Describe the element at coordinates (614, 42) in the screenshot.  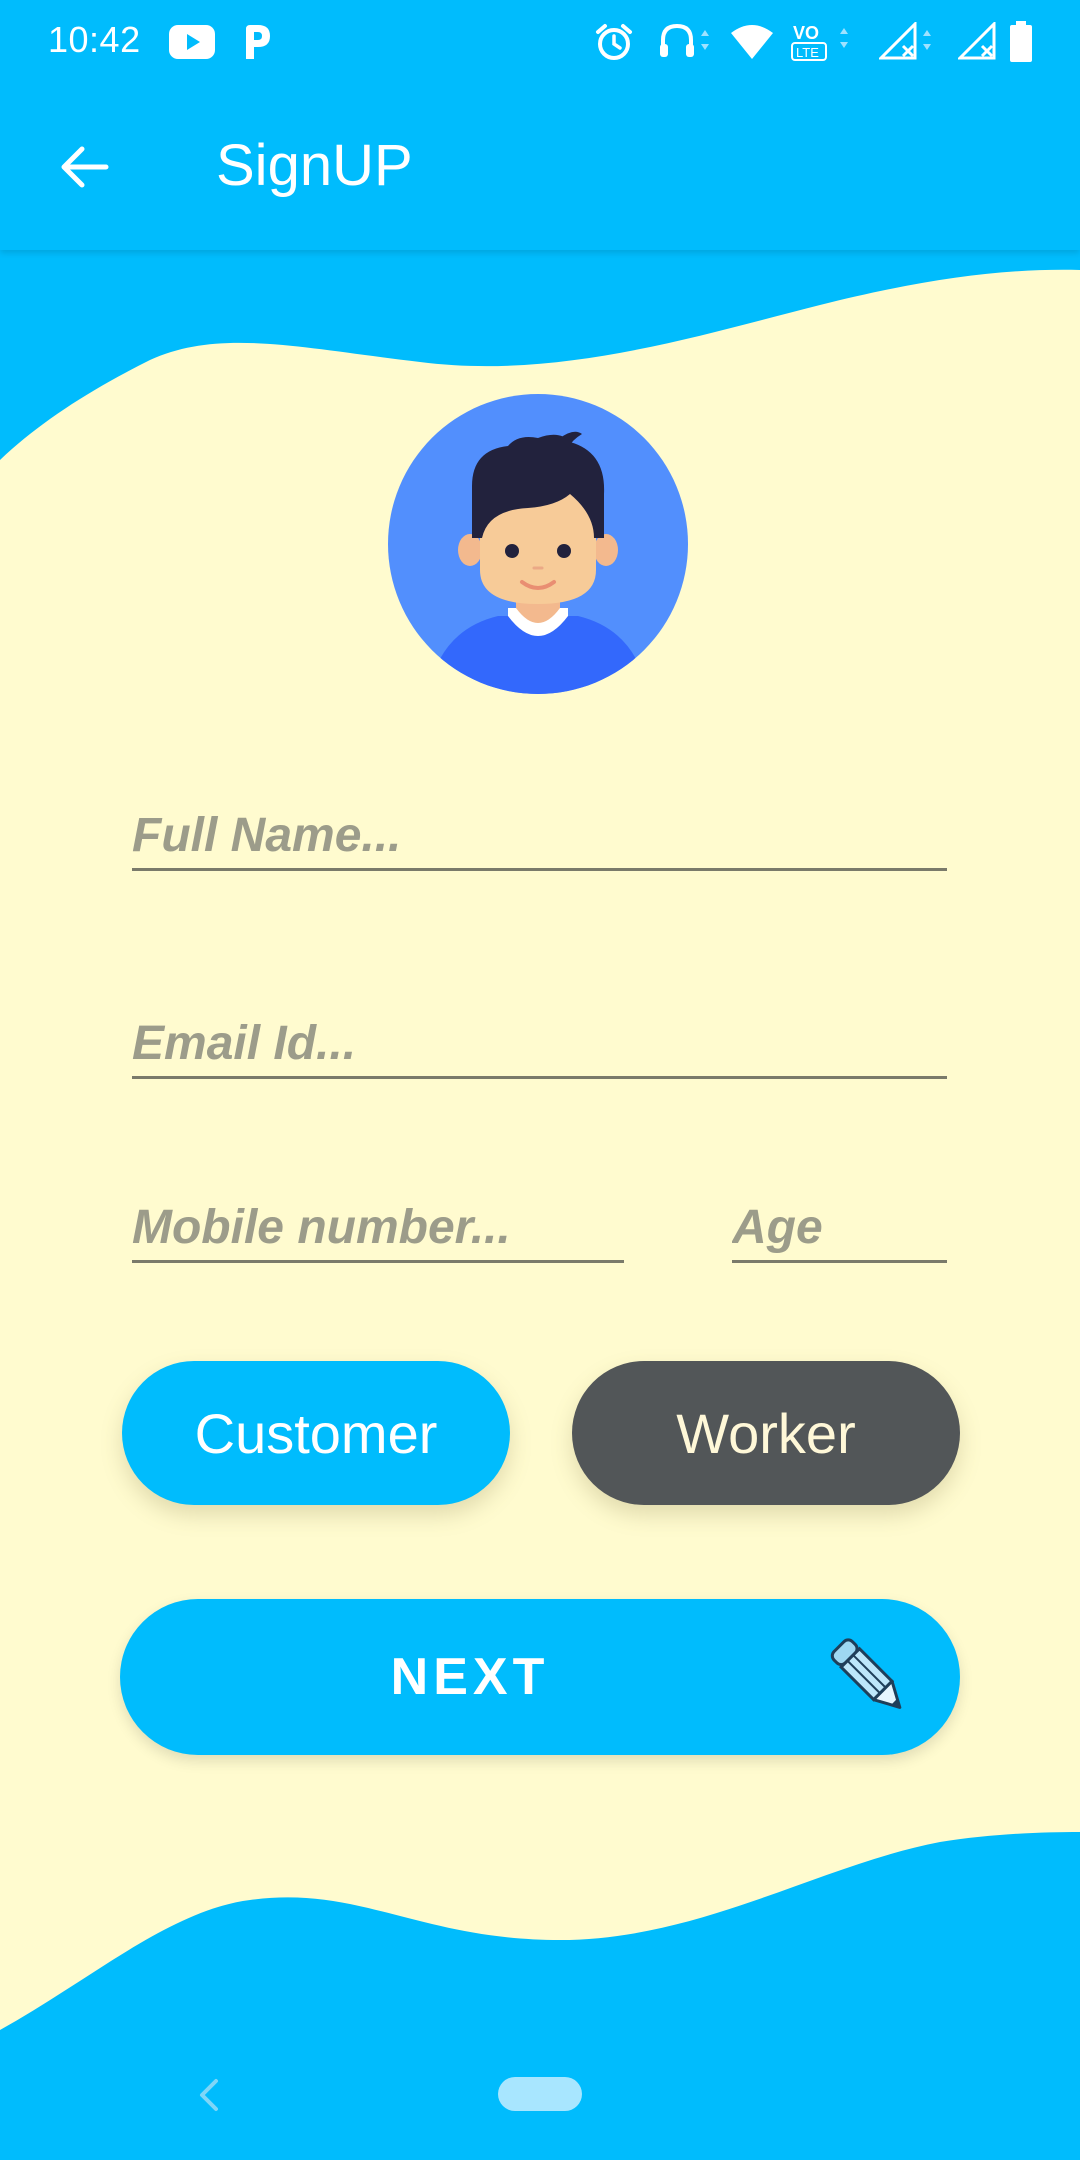
I see `alarm-icon` at that location.